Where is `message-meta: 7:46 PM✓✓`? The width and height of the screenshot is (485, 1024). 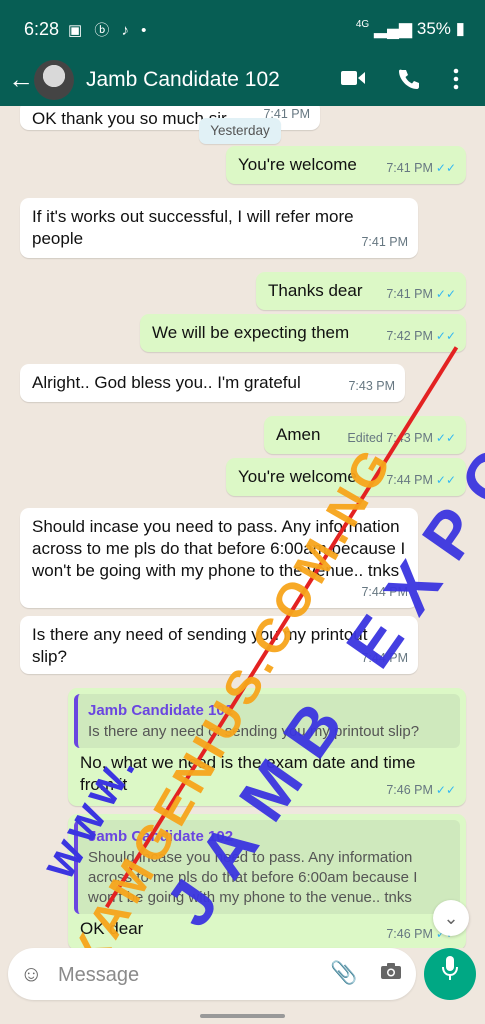
message-meta: 7:46 PM✓✓ is located at coordinates (421, 790).